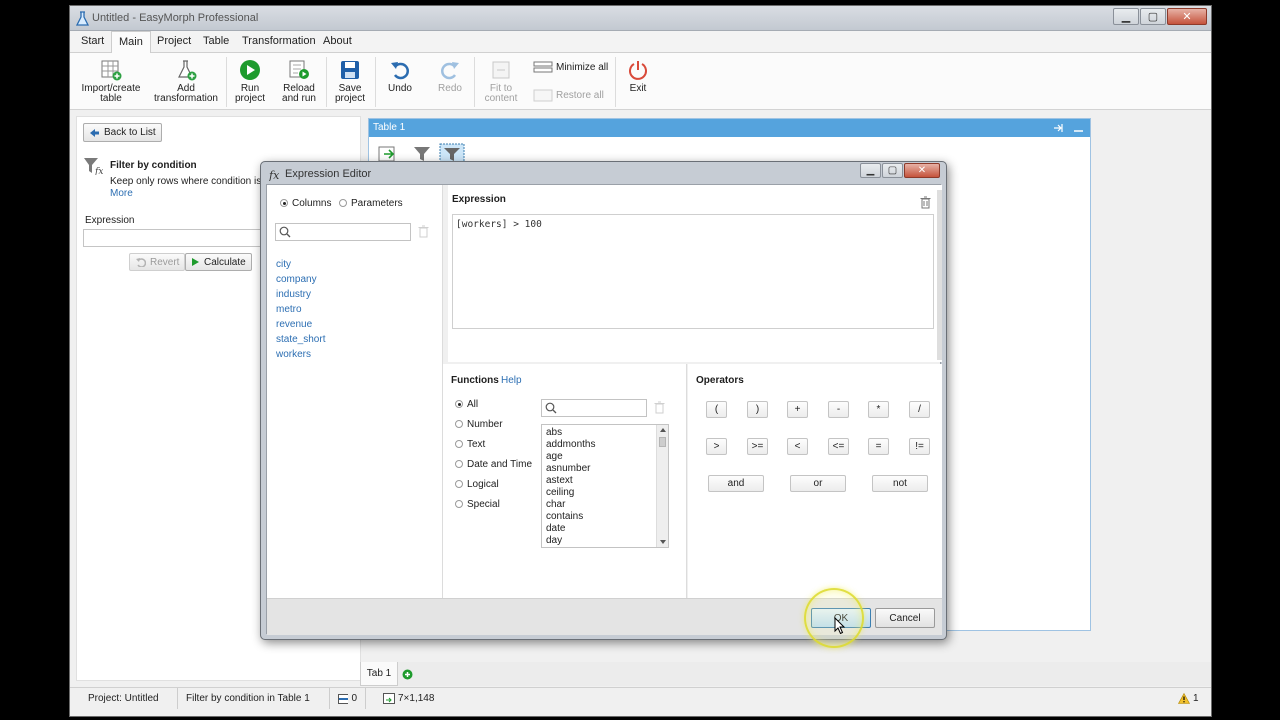 The width and height of the screenshot is (1280, 720). What do you see at coordinates (343, 232) in the screenshot?
I see `column-search-input` at bounding box center [343, 232].